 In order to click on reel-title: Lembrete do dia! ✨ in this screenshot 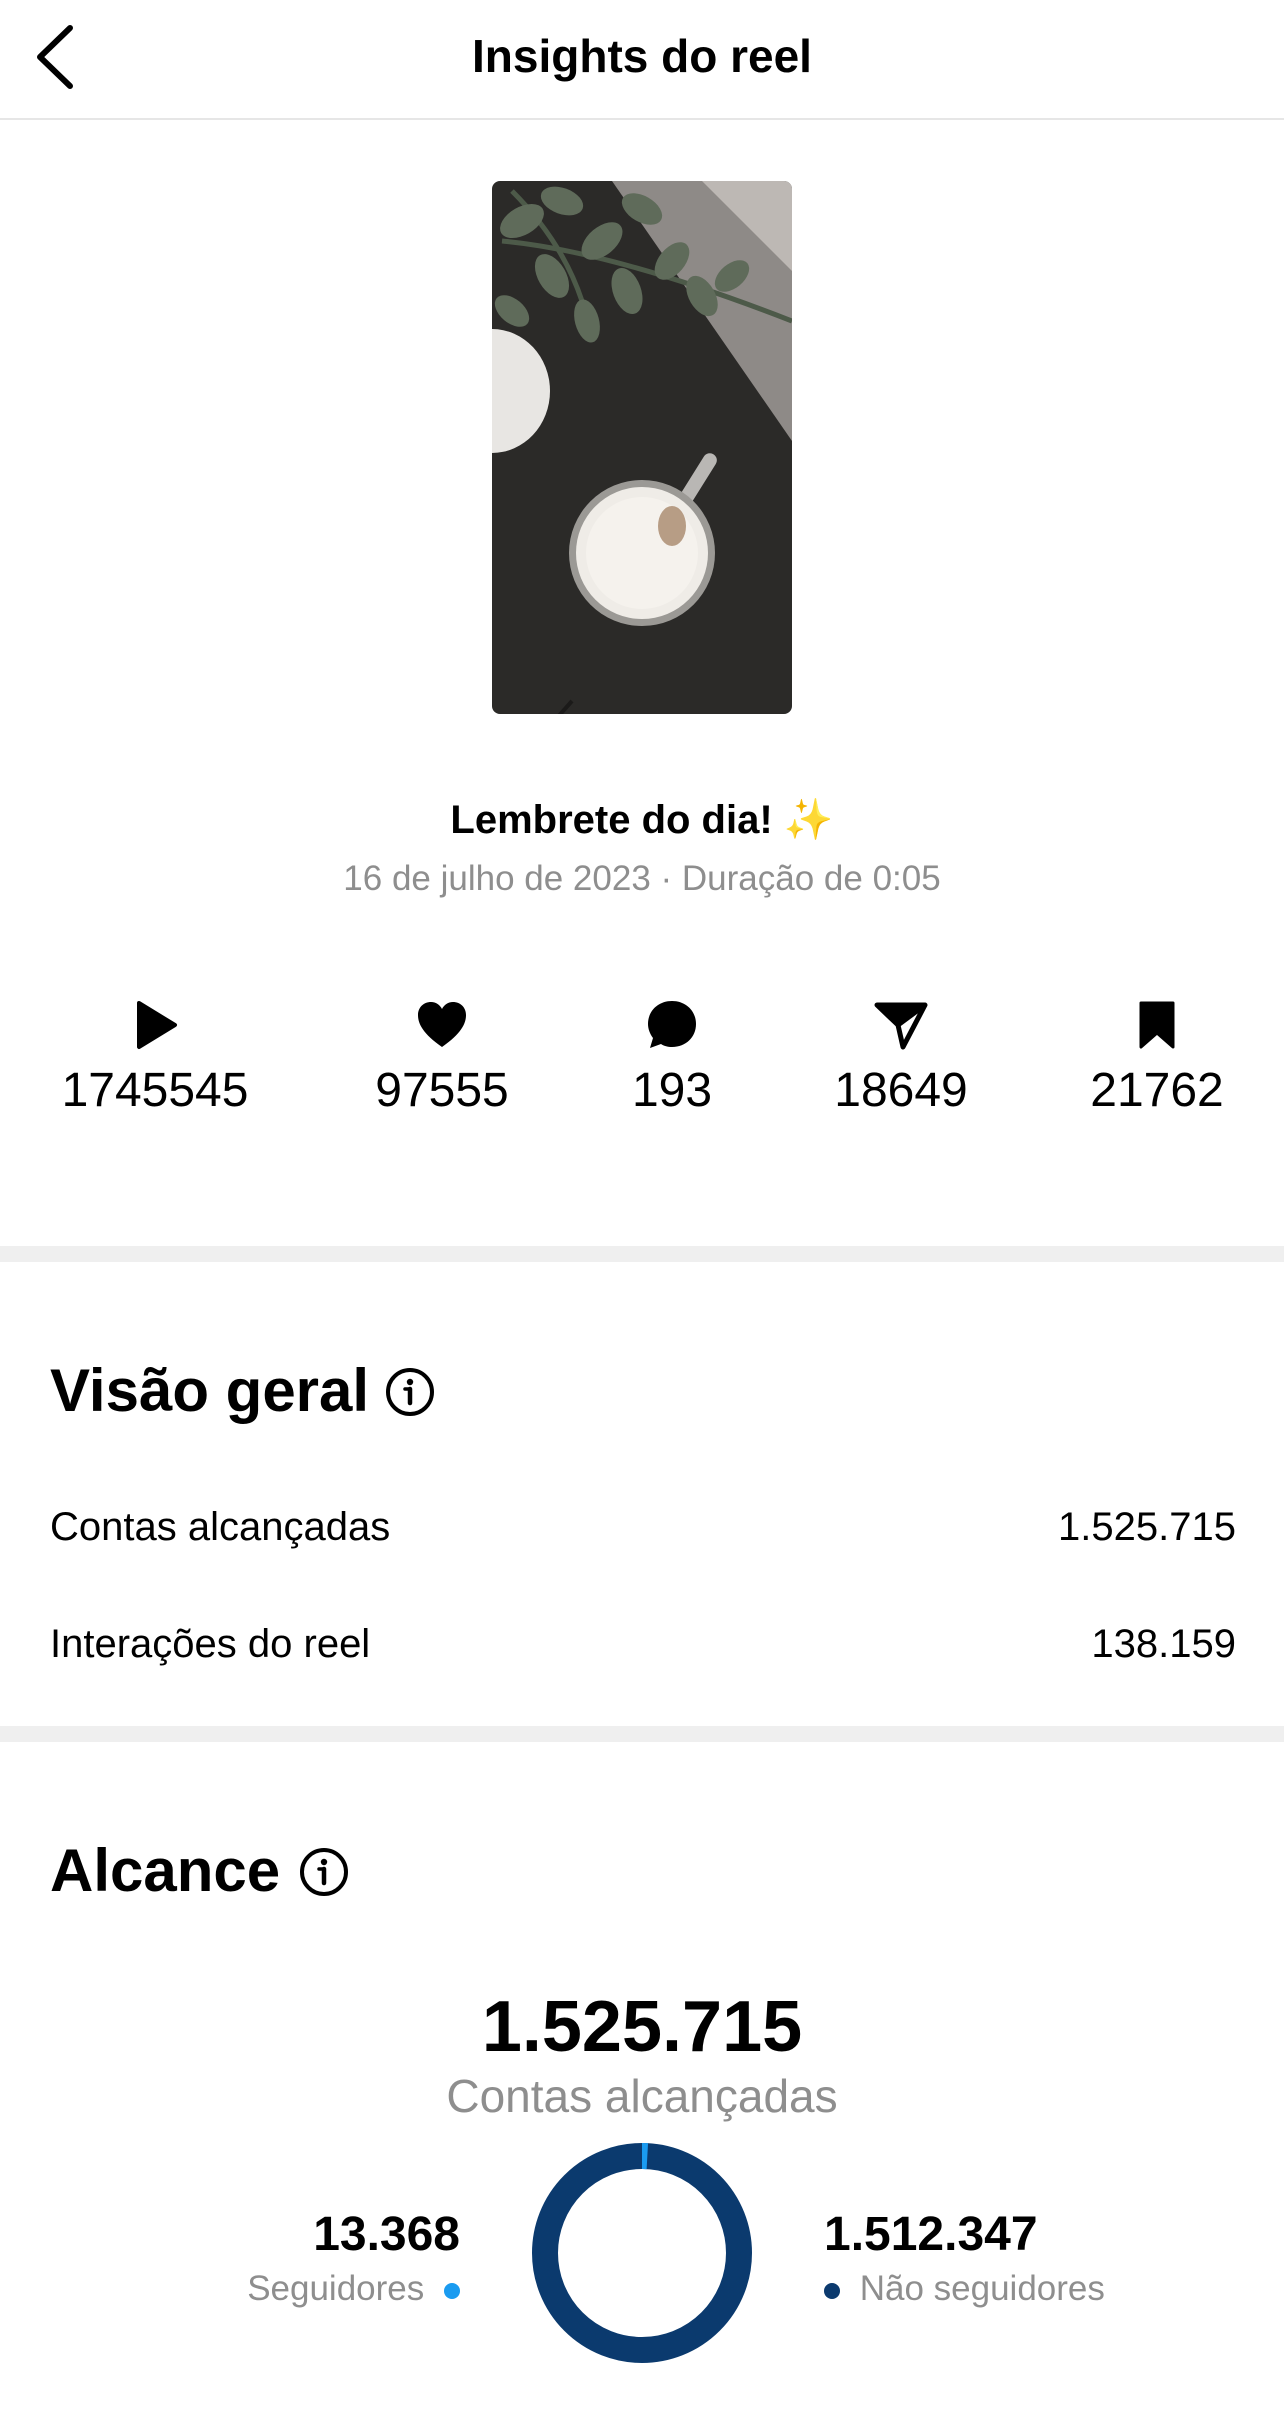, I will do `click(642, 820)`.